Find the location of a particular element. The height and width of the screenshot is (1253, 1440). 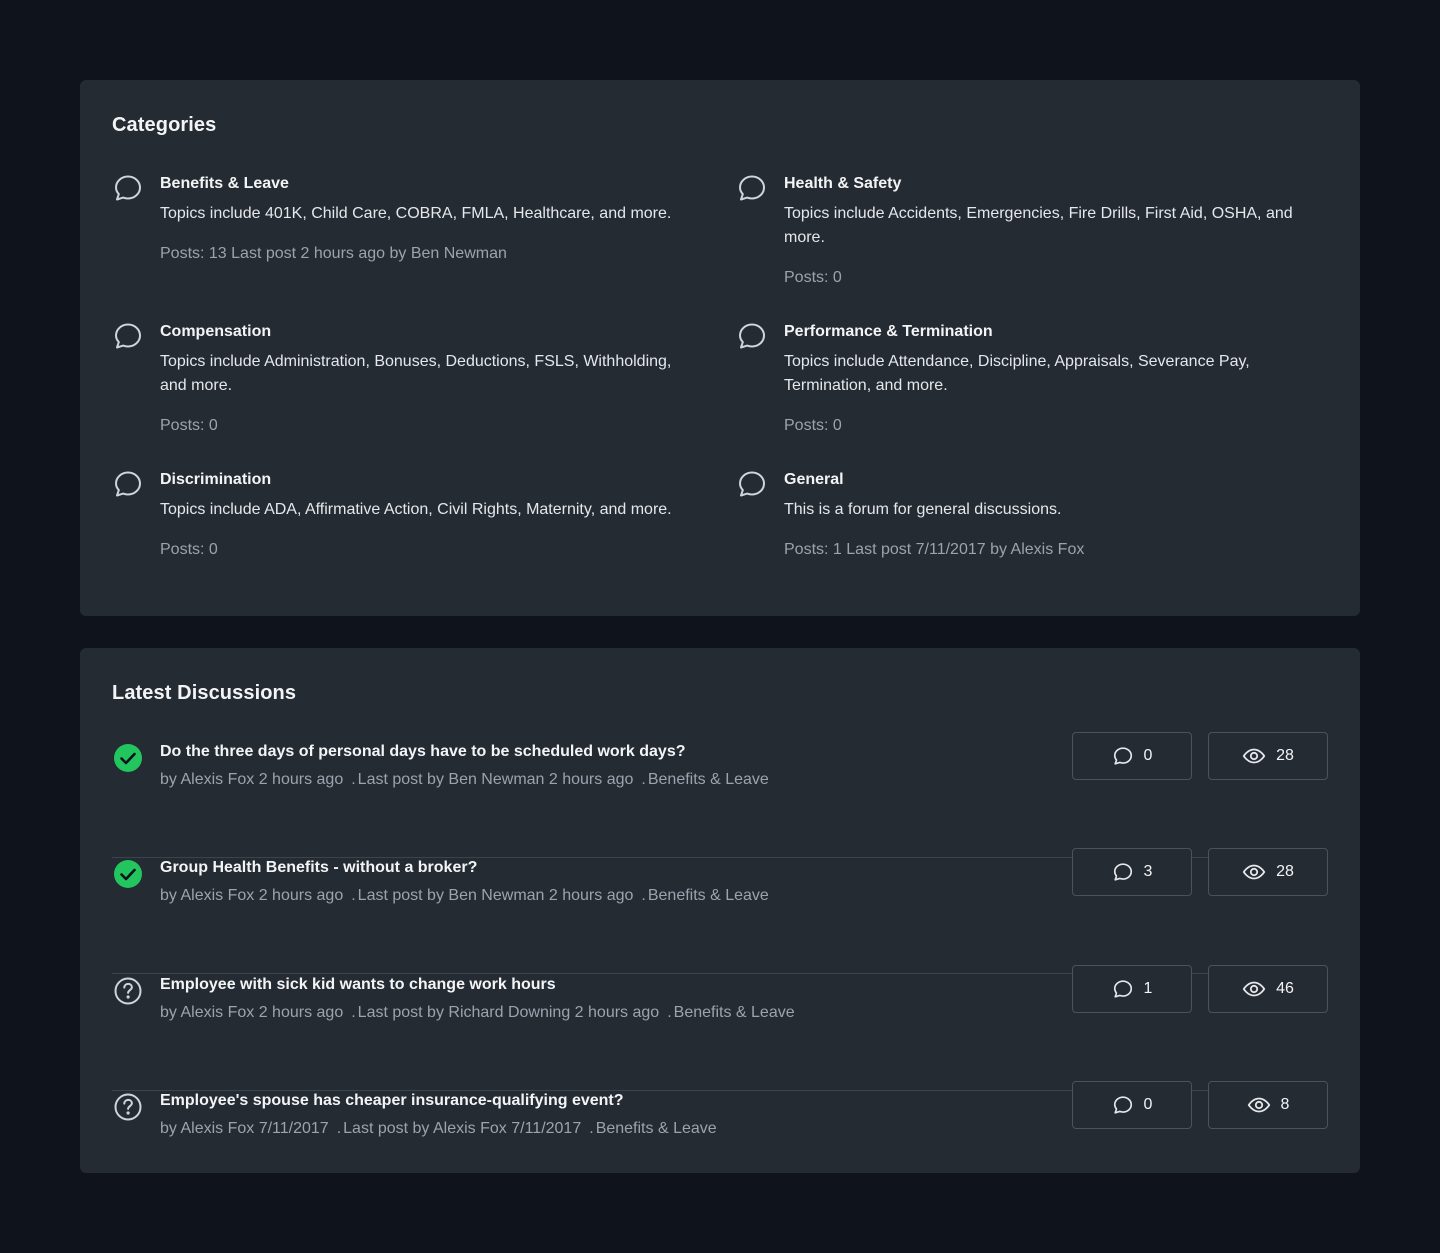

category-posts: Posts: 1 is located at coordinates (813, 549).